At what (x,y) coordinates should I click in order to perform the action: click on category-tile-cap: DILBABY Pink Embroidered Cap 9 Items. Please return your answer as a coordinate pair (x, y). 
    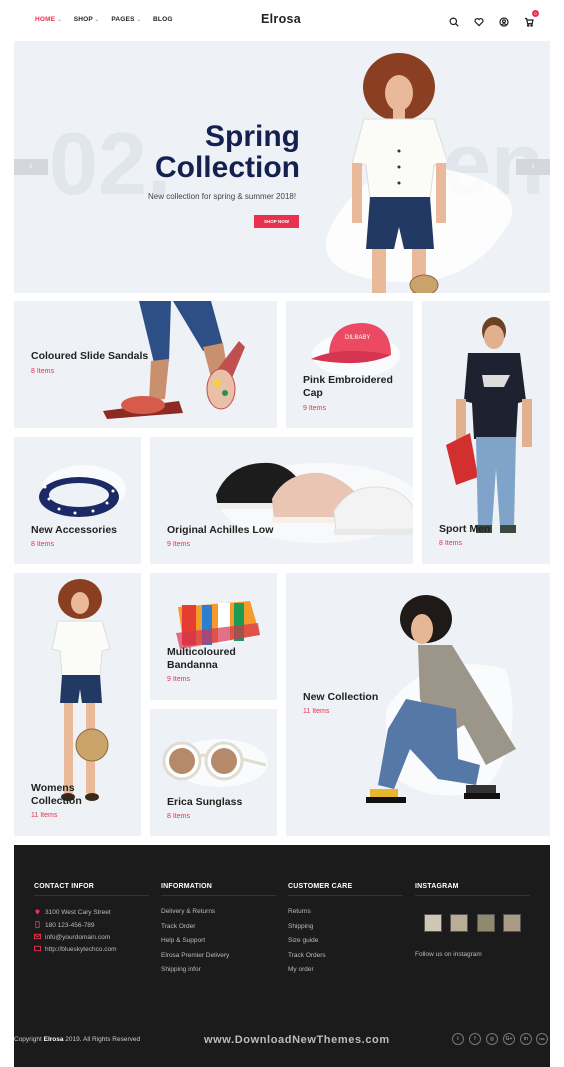
    Looking at the image, I should click on (349, 364).